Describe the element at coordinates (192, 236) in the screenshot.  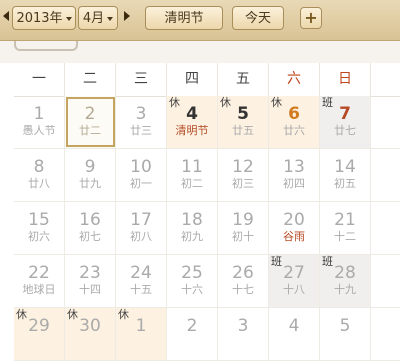
I see `lunar-date: 初九` at that location.